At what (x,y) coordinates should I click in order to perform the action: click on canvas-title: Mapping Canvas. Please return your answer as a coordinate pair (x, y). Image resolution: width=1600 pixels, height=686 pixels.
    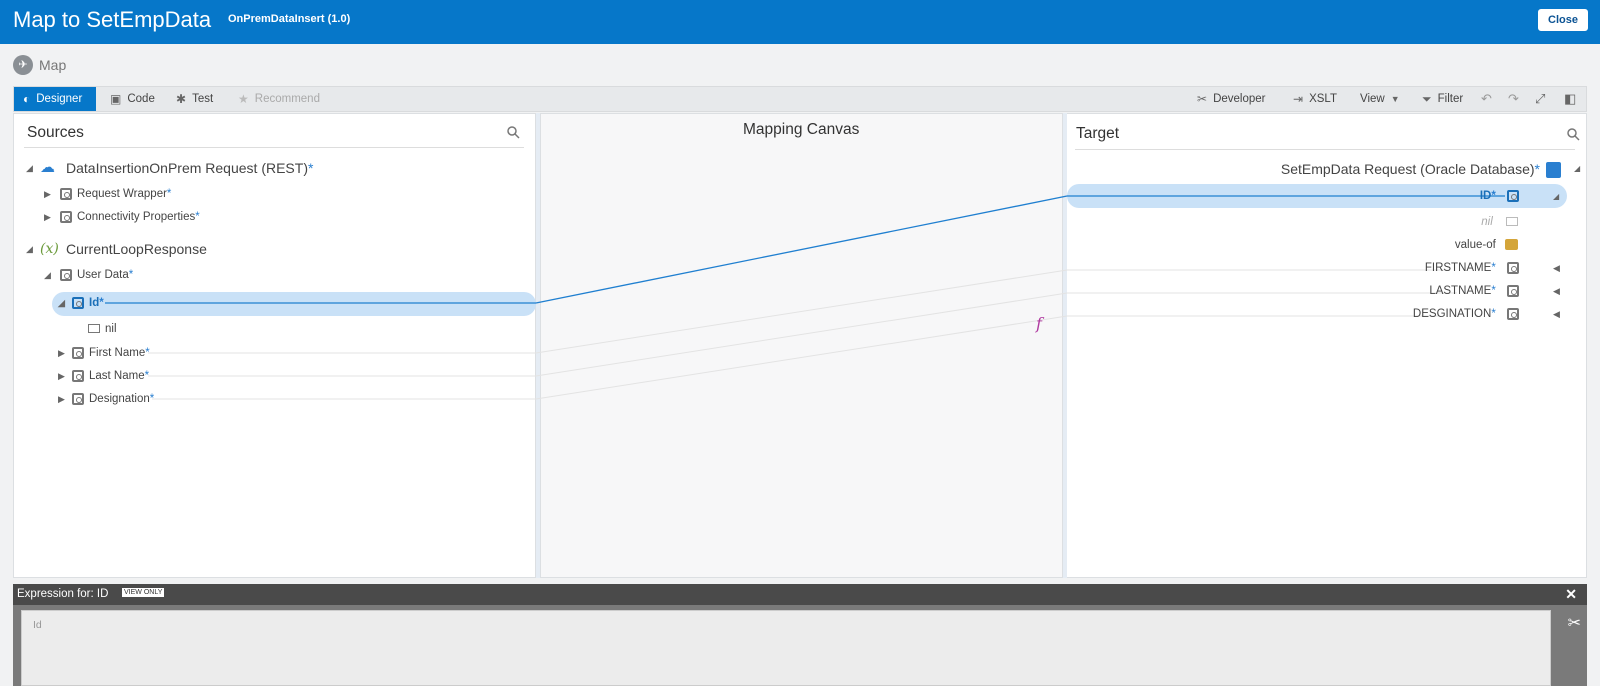
    Looking at the image, I should click on (801, 129).